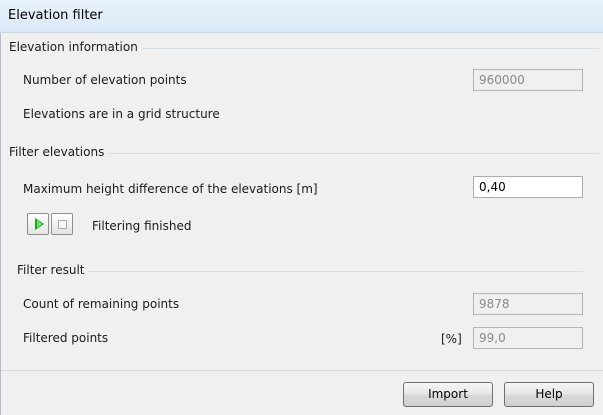 This screenshot has height=415, width=603. I want to click on filter-status-label: Filtering finished, so click(142, 226).